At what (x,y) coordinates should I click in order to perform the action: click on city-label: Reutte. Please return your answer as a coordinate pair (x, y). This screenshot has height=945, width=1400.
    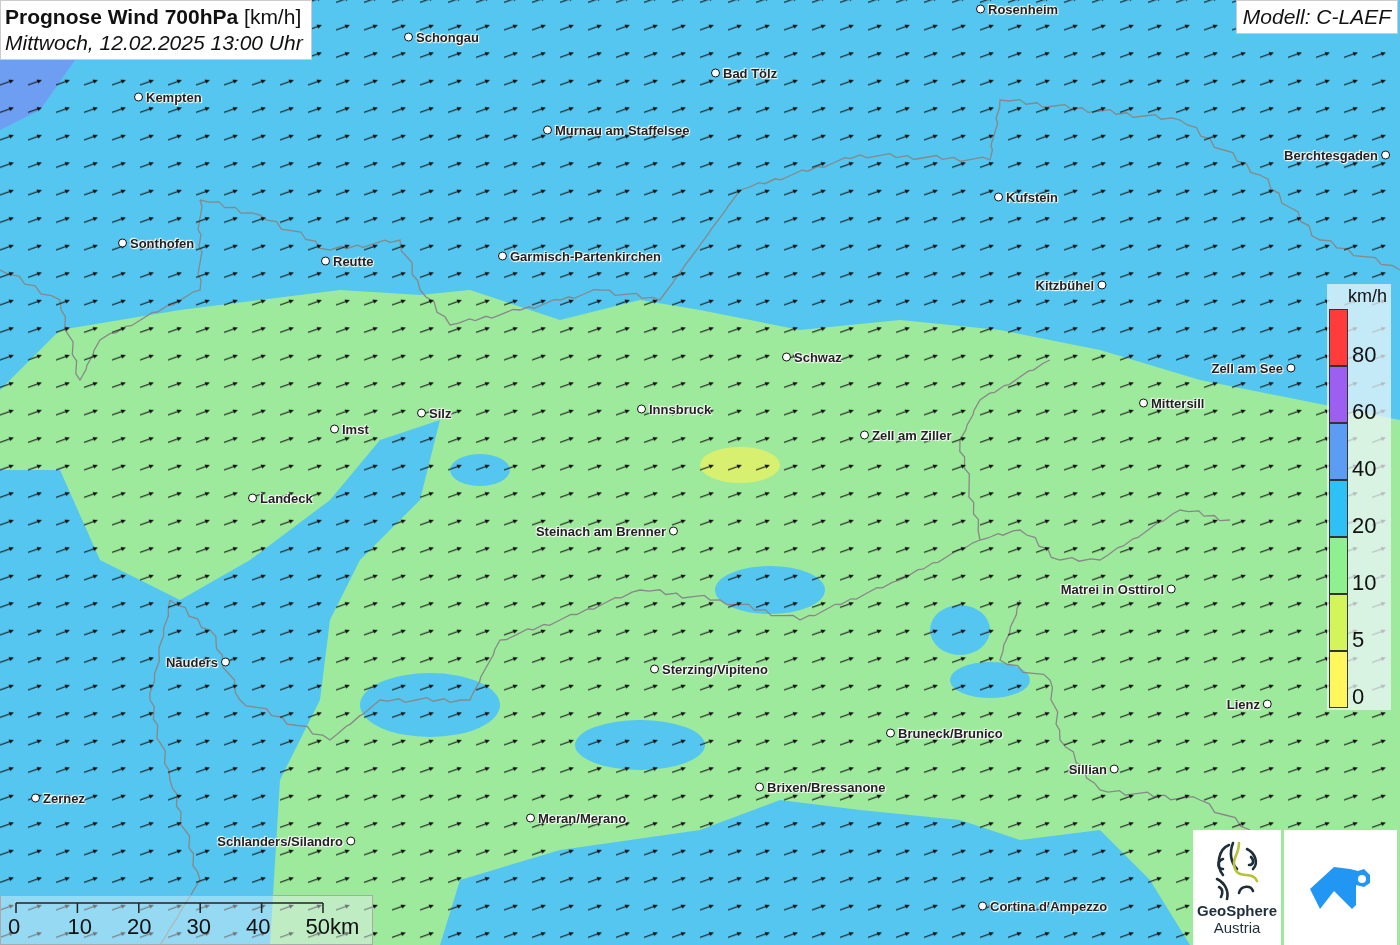
    Looking at the image, I should click on (353, 261).